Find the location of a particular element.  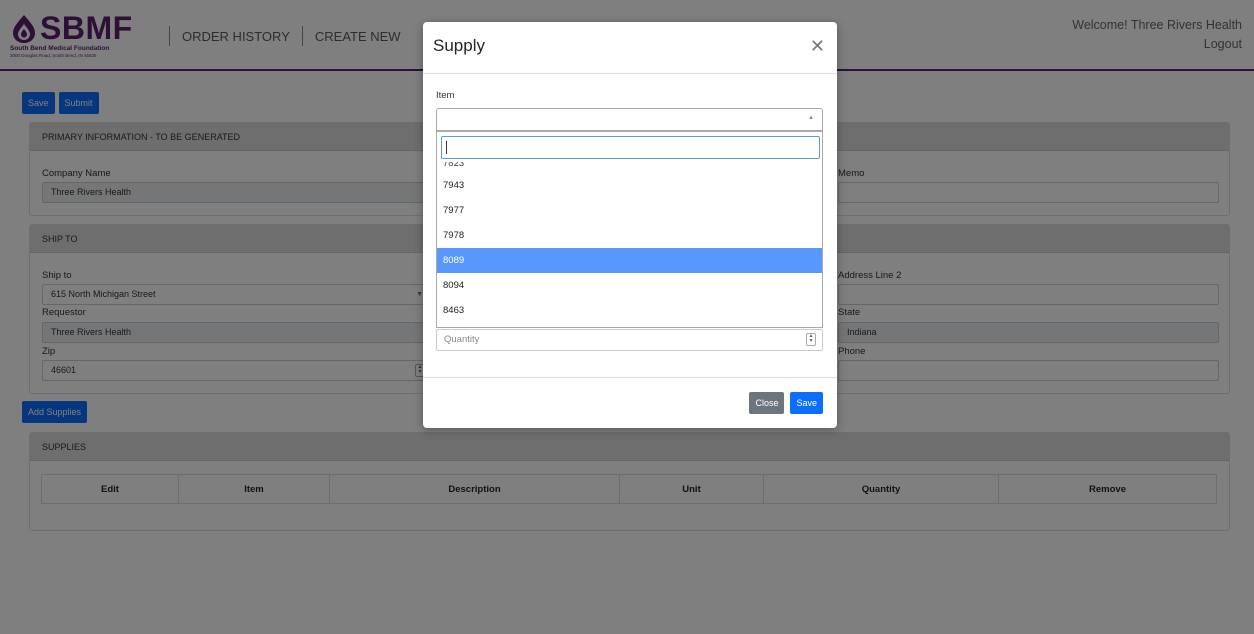

modal-header-divider is located at coordinates (630, 73).